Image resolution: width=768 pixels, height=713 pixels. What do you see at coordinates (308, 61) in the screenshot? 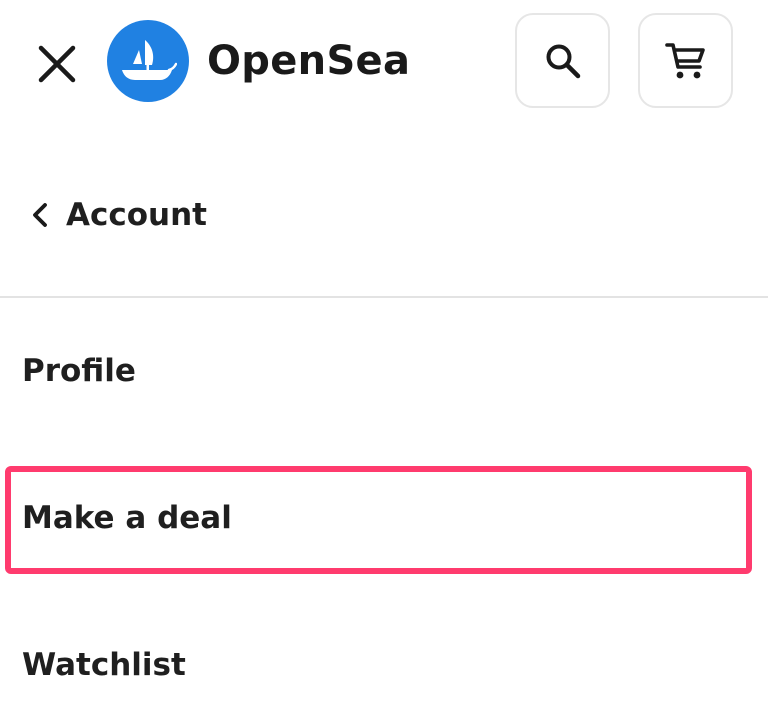
I see `brand-name: OpenSea` at bounding box center [308, 61].